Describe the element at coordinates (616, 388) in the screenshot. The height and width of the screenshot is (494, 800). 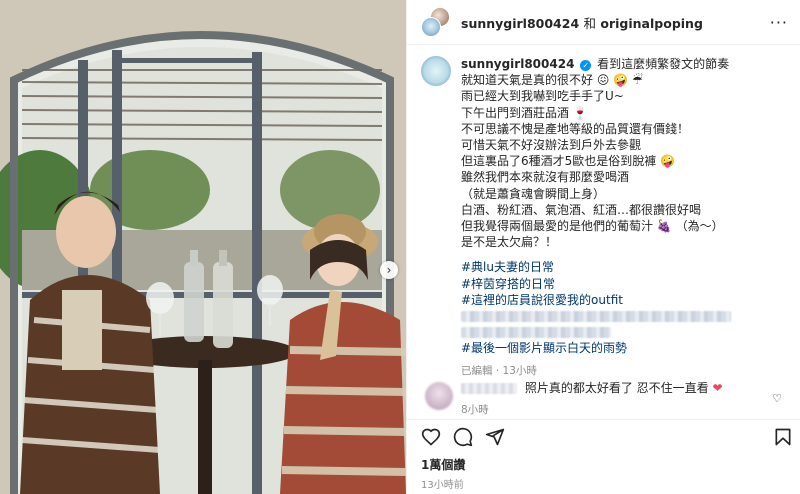
I see `comment-text: 照片真的都太好看了 忍不住一直看` at that location.